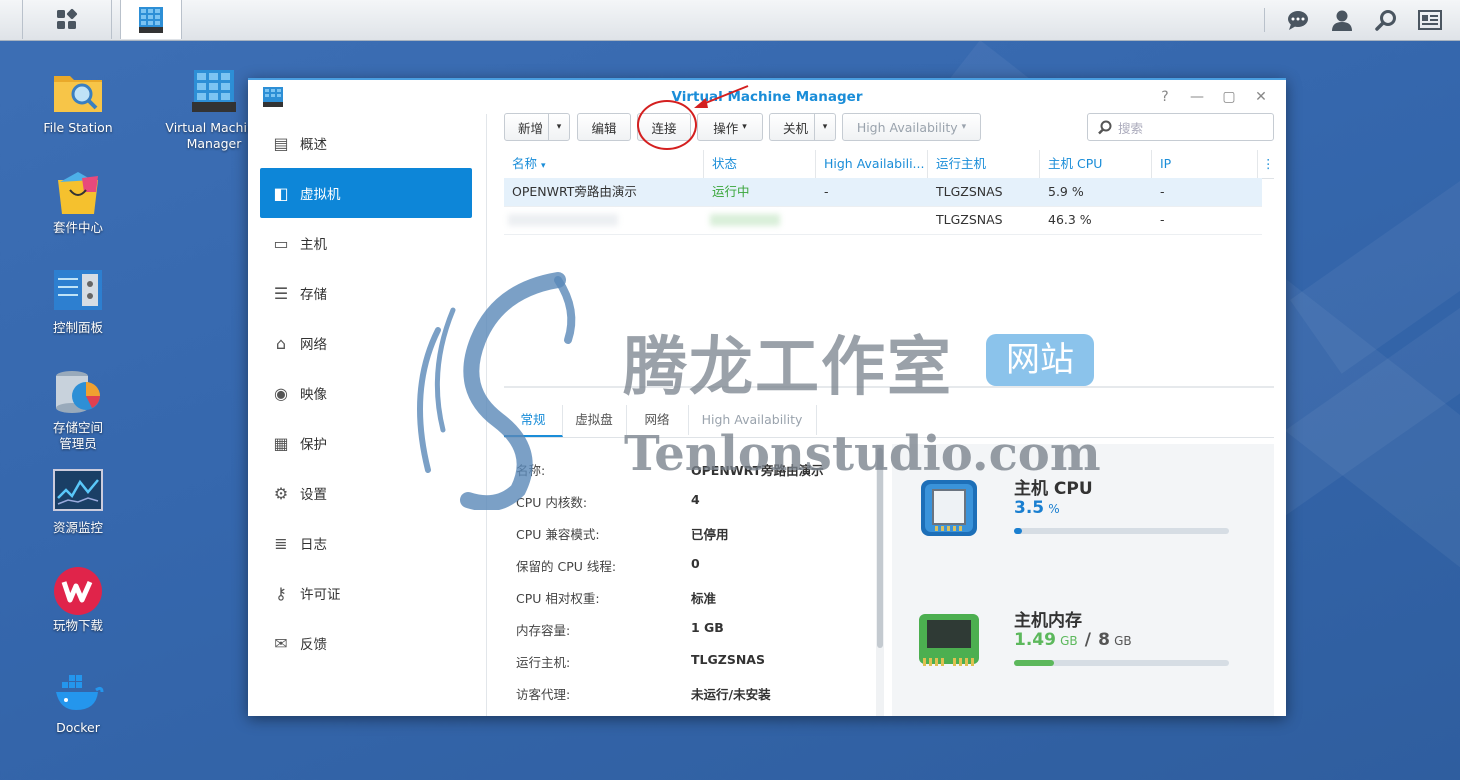 Image resolution: width=1460 pixels, height=780 pixels. Describe the element at coordinates (657, 420) in the screenshot. I see `tab-network: 网络` at that location.